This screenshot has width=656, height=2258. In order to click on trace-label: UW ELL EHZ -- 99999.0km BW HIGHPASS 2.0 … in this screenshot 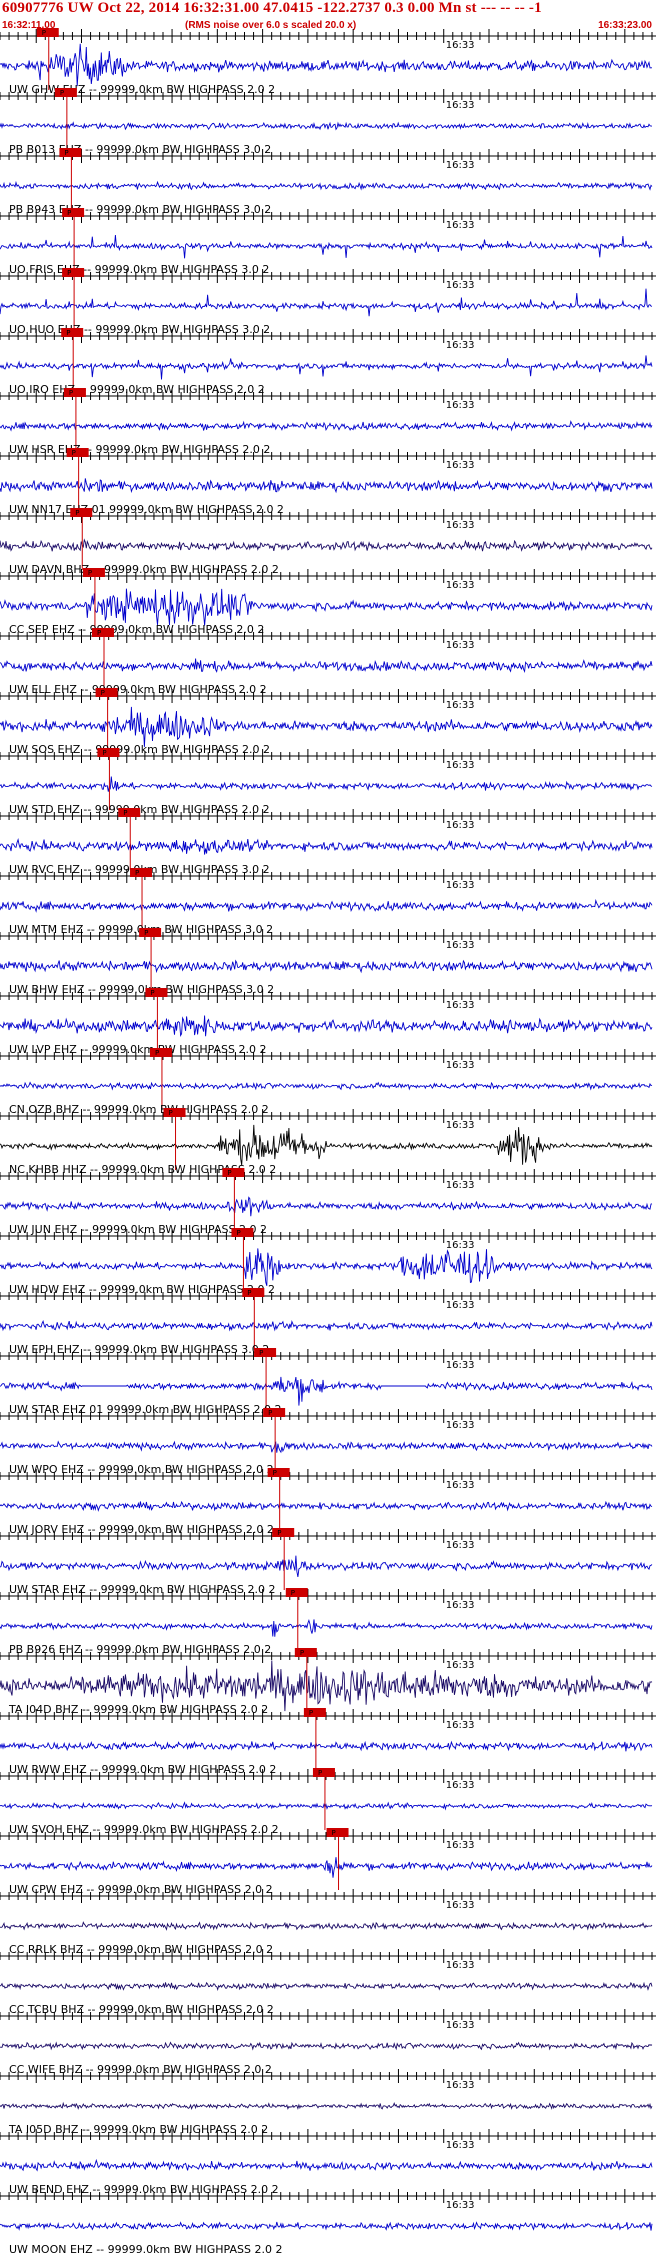, I will do `click(138, 689)`.